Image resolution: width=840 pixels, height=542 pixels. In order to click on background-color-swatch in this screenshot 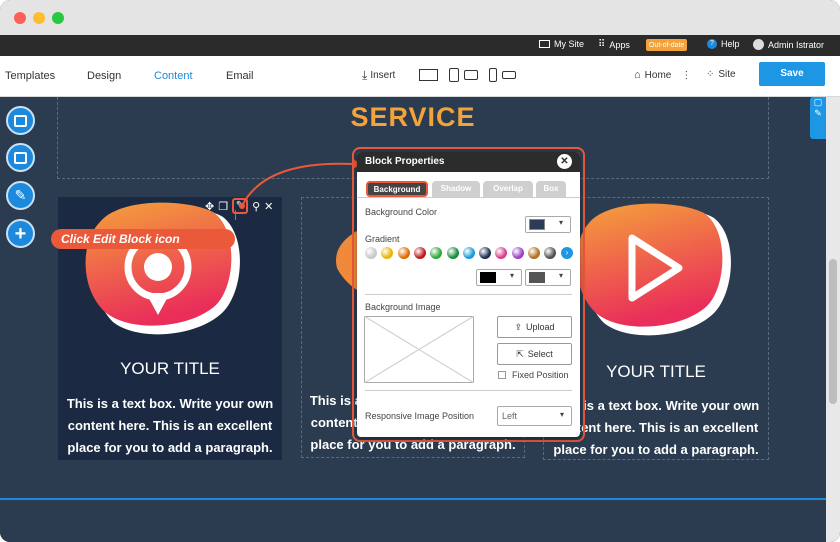, I will do `click(537, 224)`.